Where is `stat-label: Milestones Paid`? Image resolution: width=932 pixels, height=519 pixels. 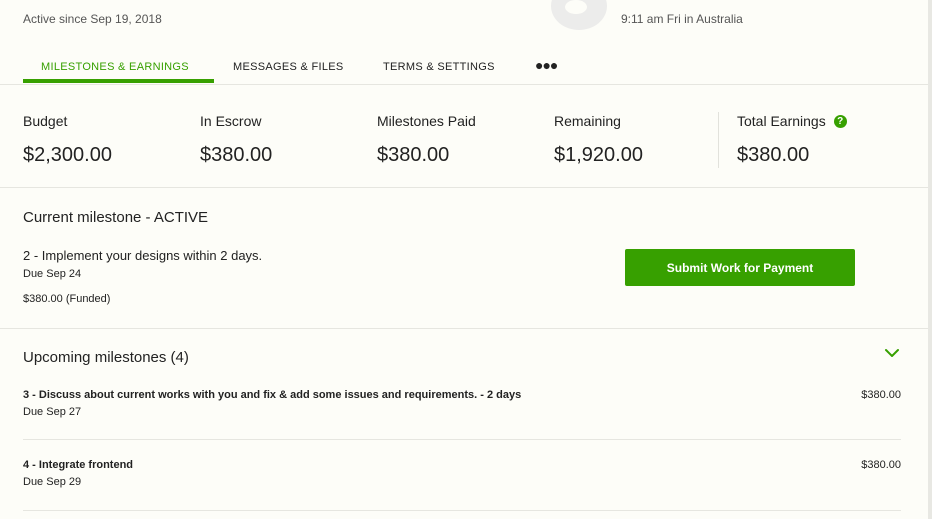
stat-label: Milestones Paid is located at coordinates (426, 121).